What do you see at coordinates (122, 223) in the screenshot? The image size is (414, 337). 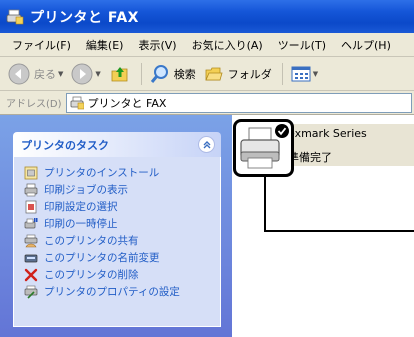 I see `task-pause-printing: 印刷の一時停止` at bounding box center [122, 223].